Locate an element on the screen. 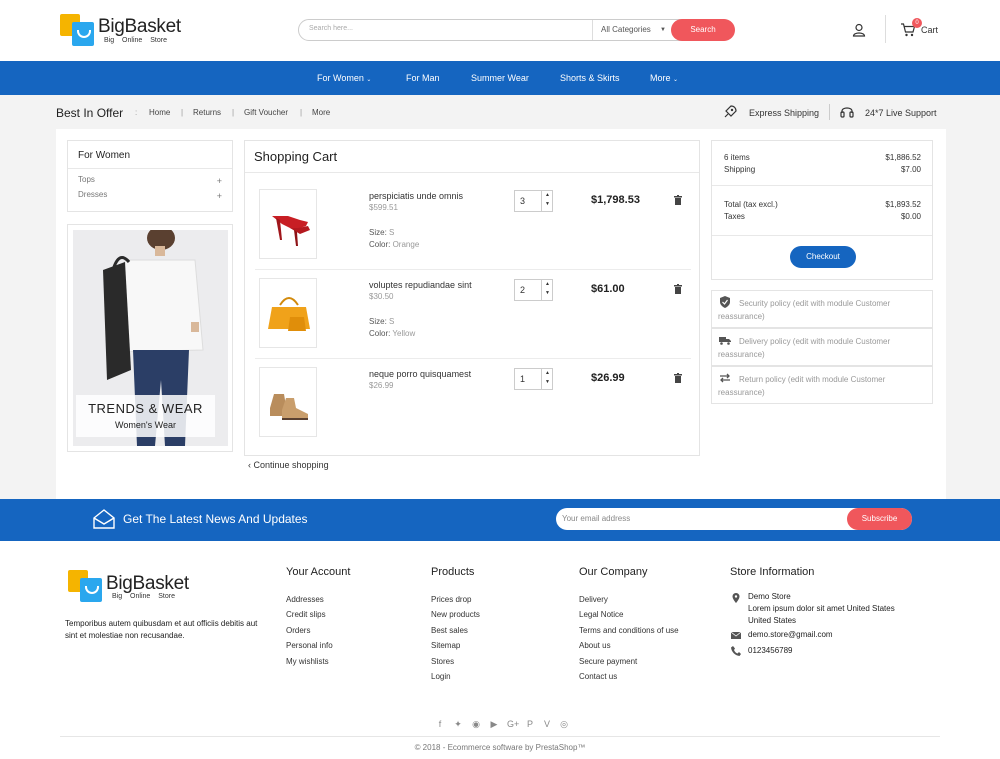 The width and height of the screenshot is (1000, 759). footer-link: Sitemap is located at coordinates (445, 645).